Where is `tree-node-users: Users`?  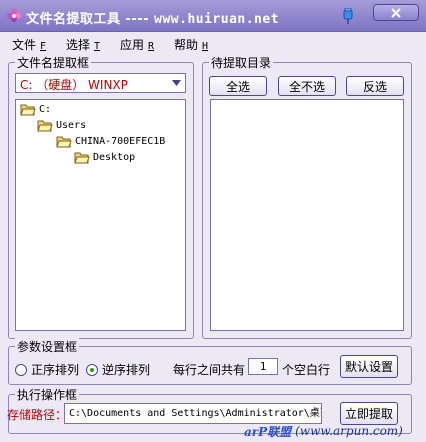
tree-node-users: Users is located at coordinates (61, 125).